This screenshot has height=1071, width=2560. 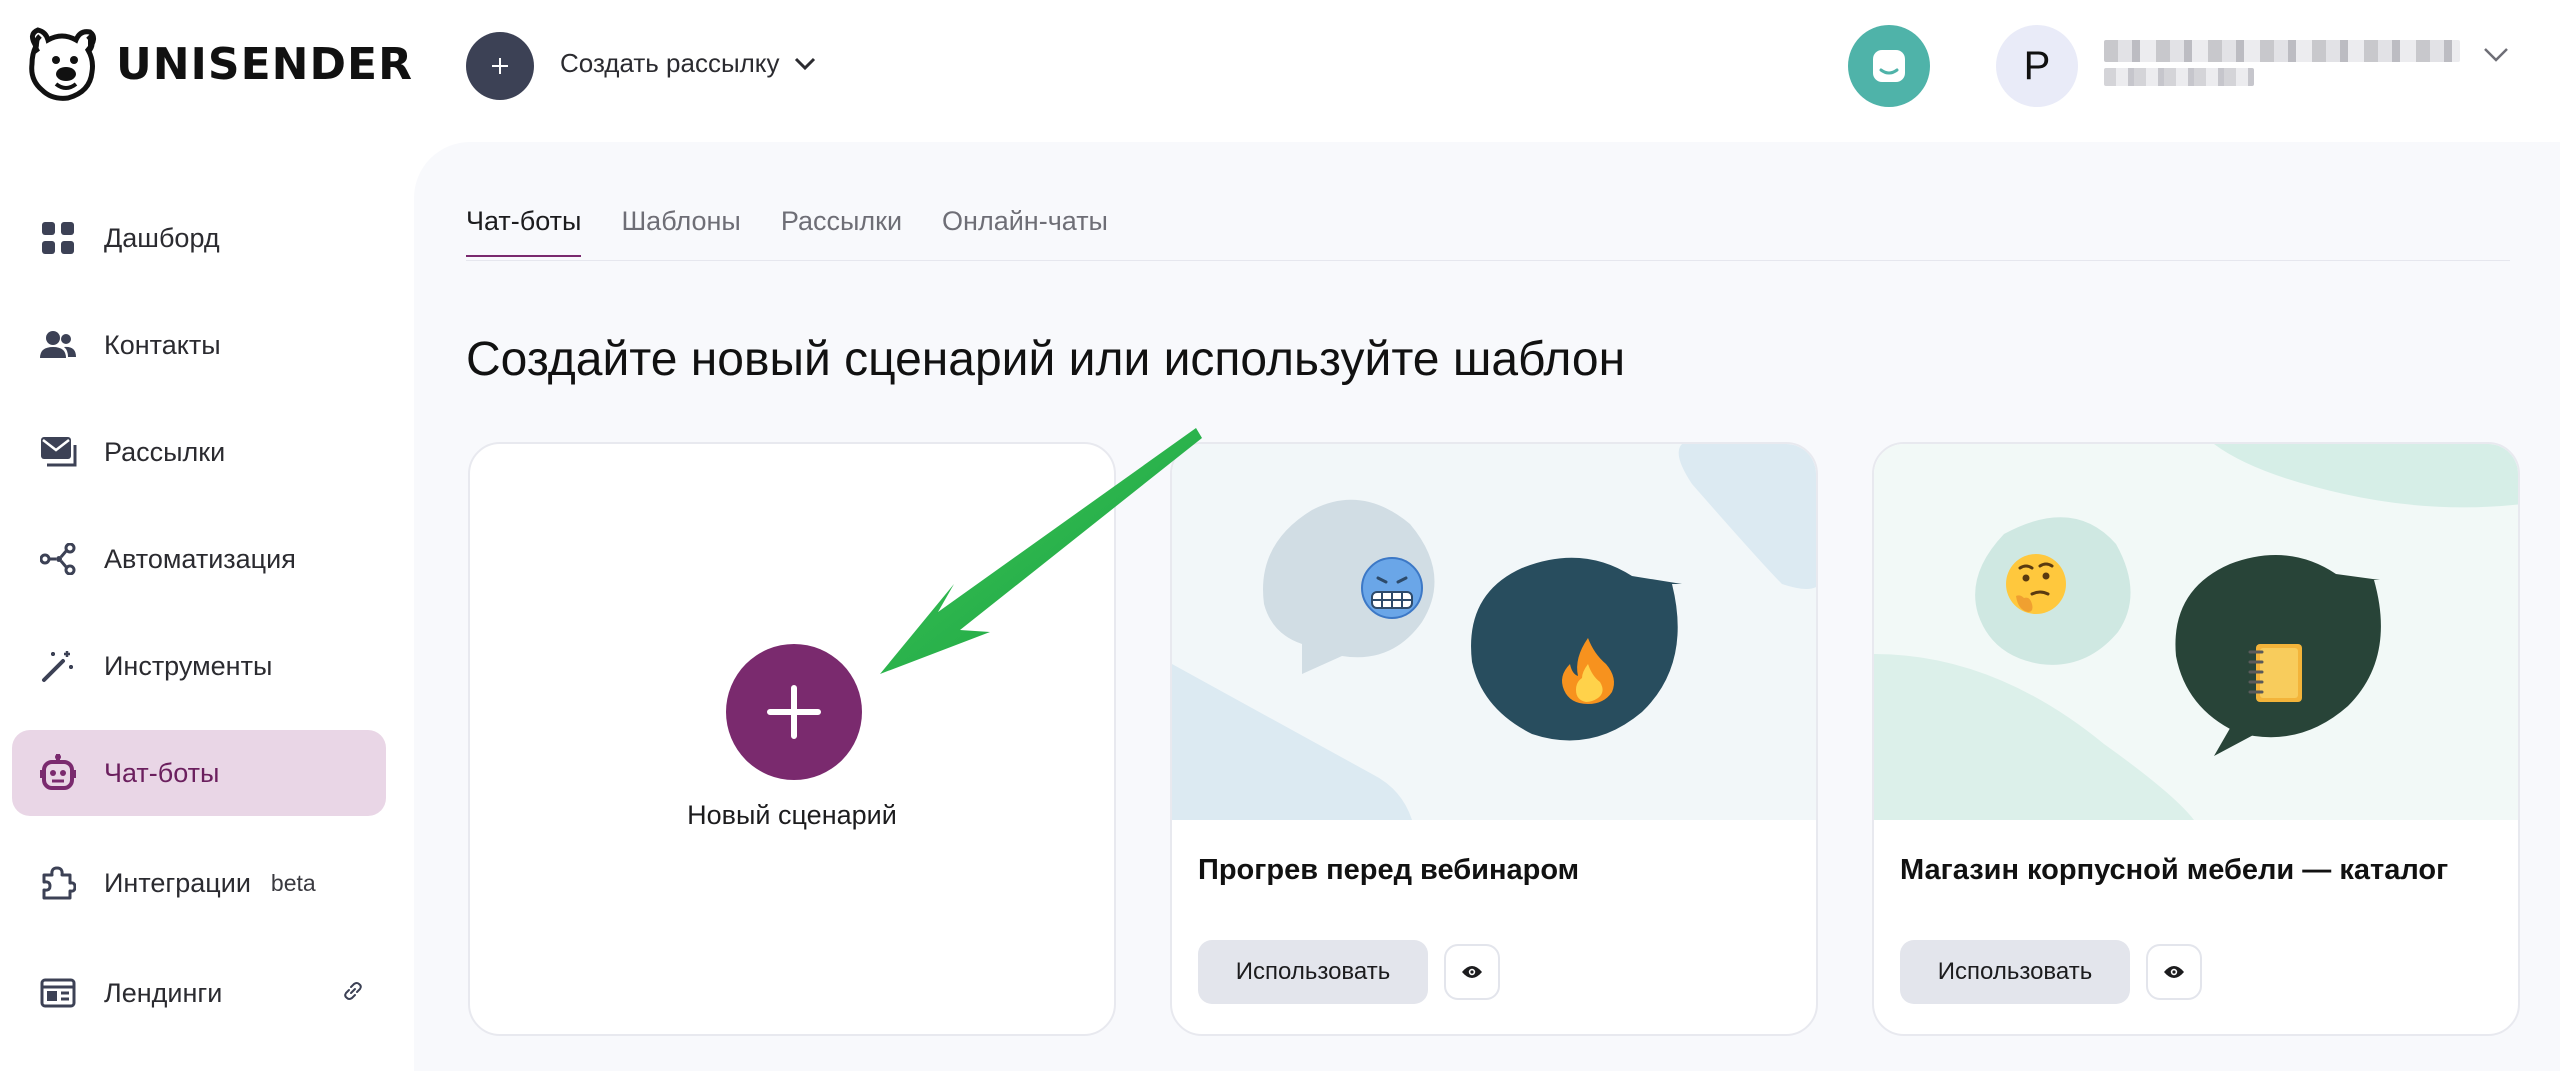 I want to click on sidebar-item-label: Рассылки, so click(x=165, y=451).